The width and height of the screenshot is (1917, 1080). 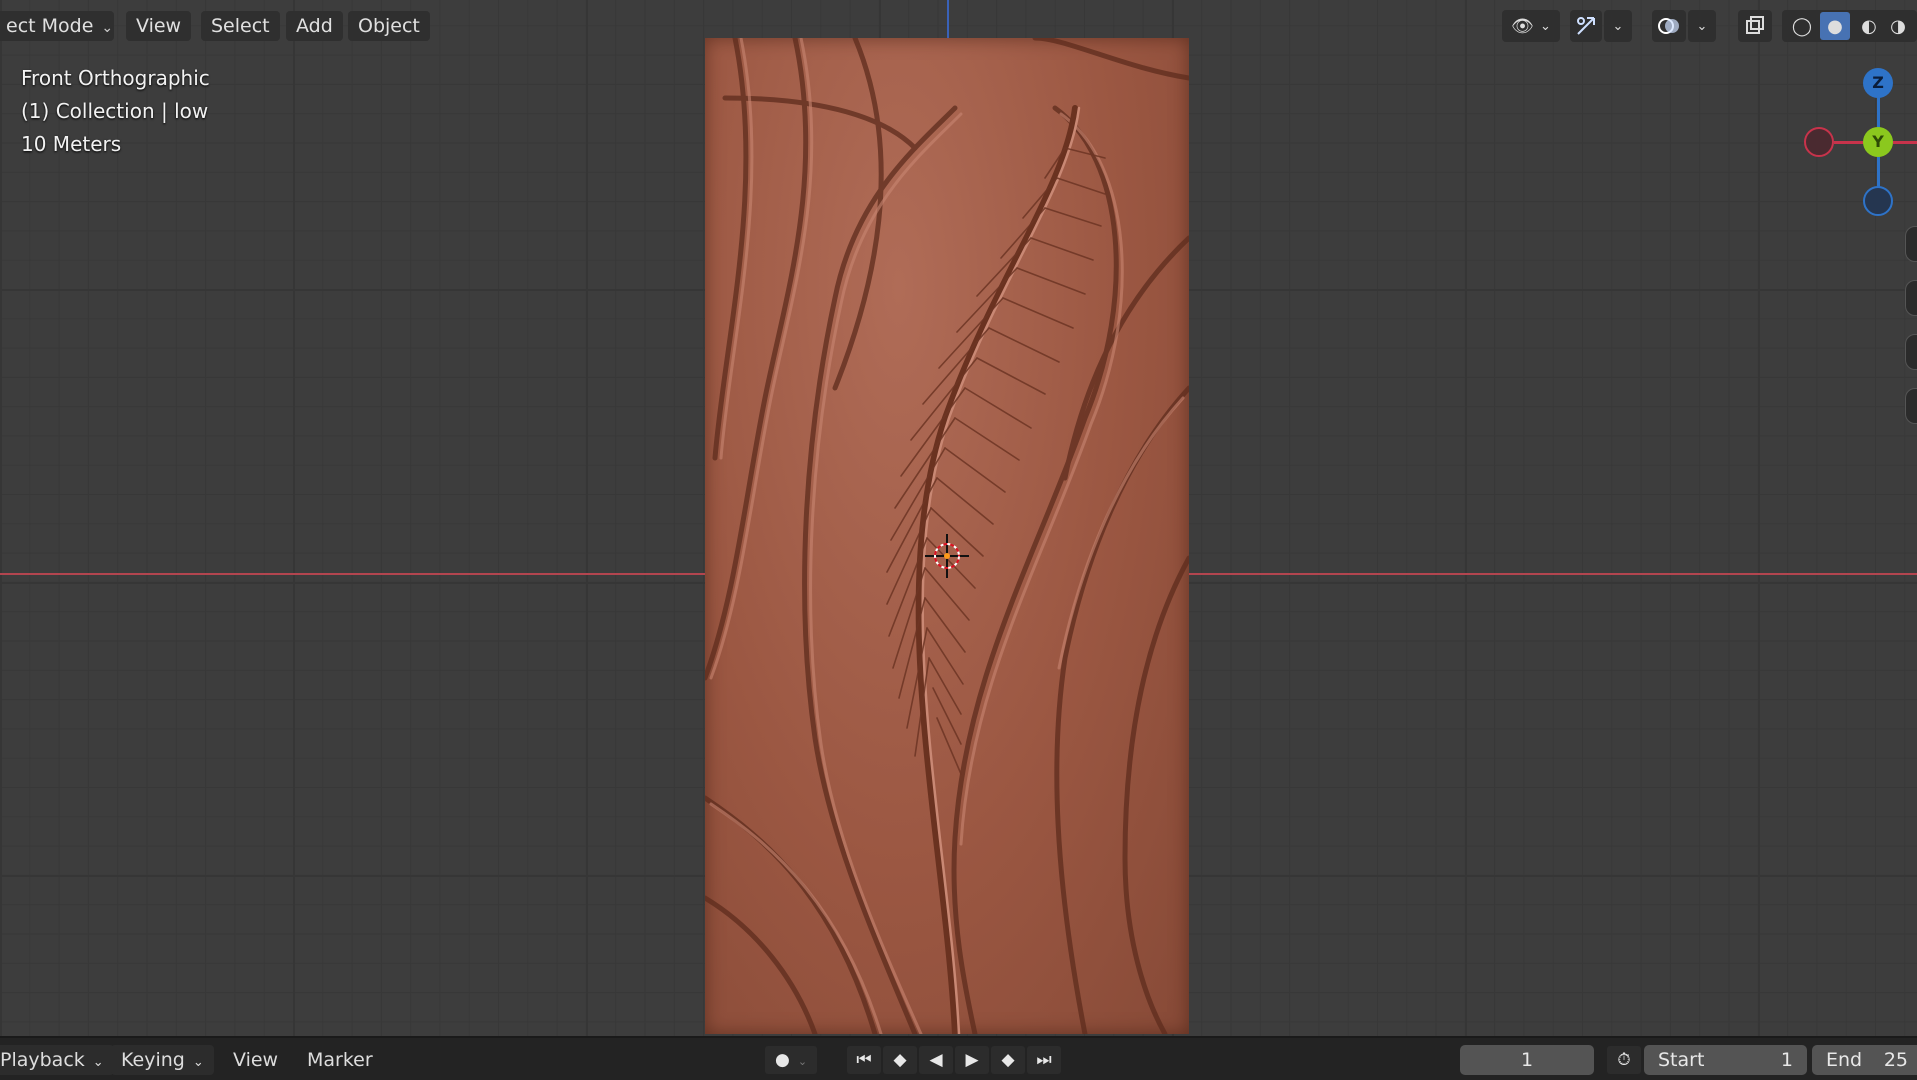 What do you see at coordinates (115, 78) in the screenshot?
I see `view-name-text: Front Orthographic` at bounding box center [115, 78].